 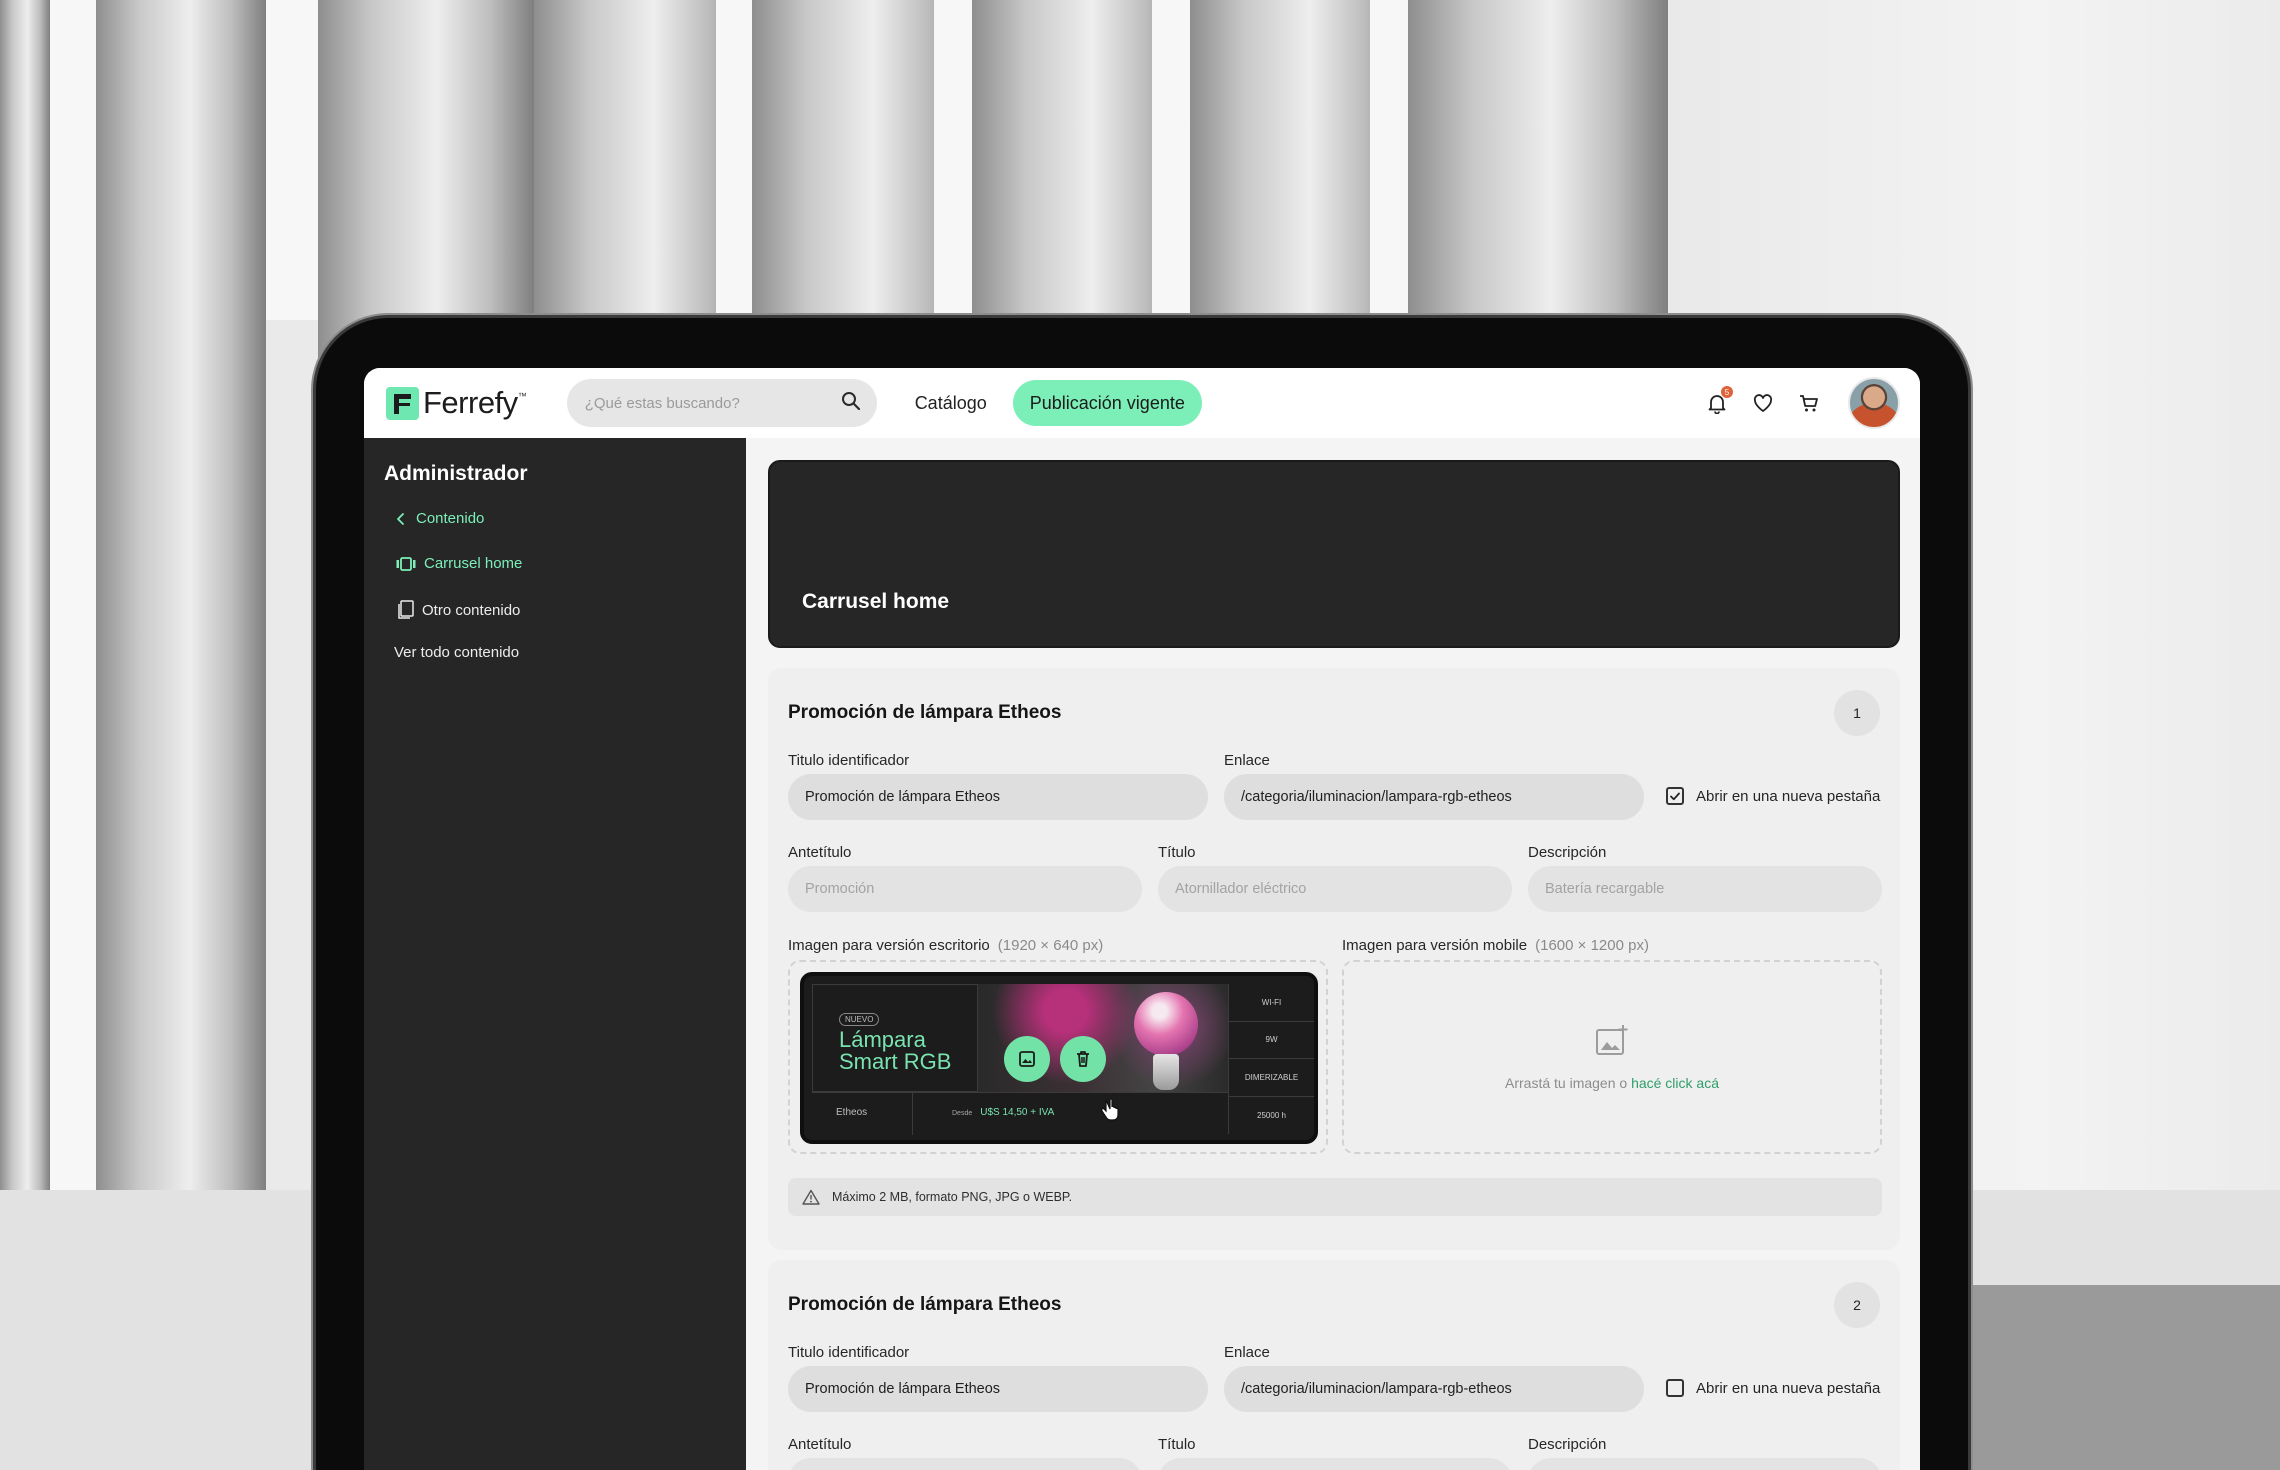 What do you see at coordinates (962, 1113) in the screenshot?
I see `banner-price-prefix: Desde` at bounding box center [962, 1113].